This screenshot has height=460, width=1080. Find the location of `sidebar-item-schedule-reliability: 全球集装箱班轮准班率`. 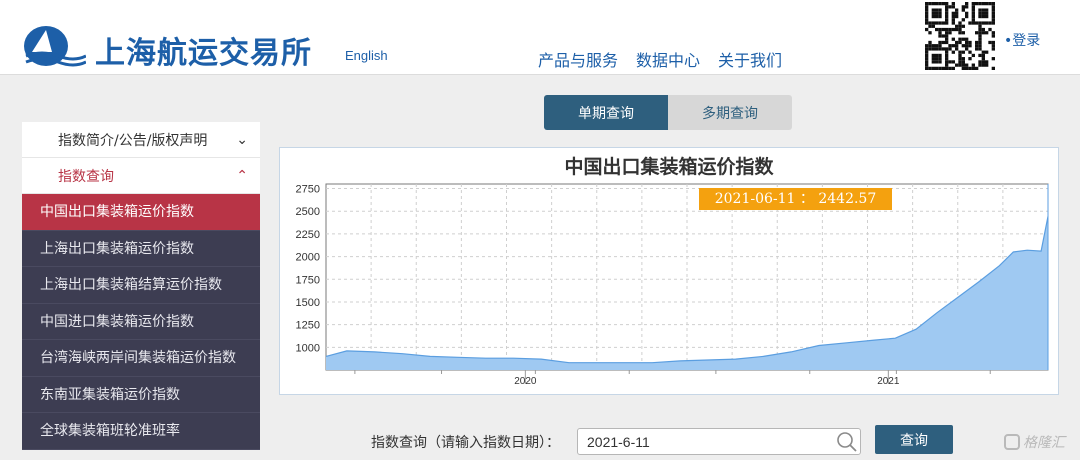

sidebar-item-schedule-reliability: 全球集装箱班轮准班率 is located at coordinates (141, 431).